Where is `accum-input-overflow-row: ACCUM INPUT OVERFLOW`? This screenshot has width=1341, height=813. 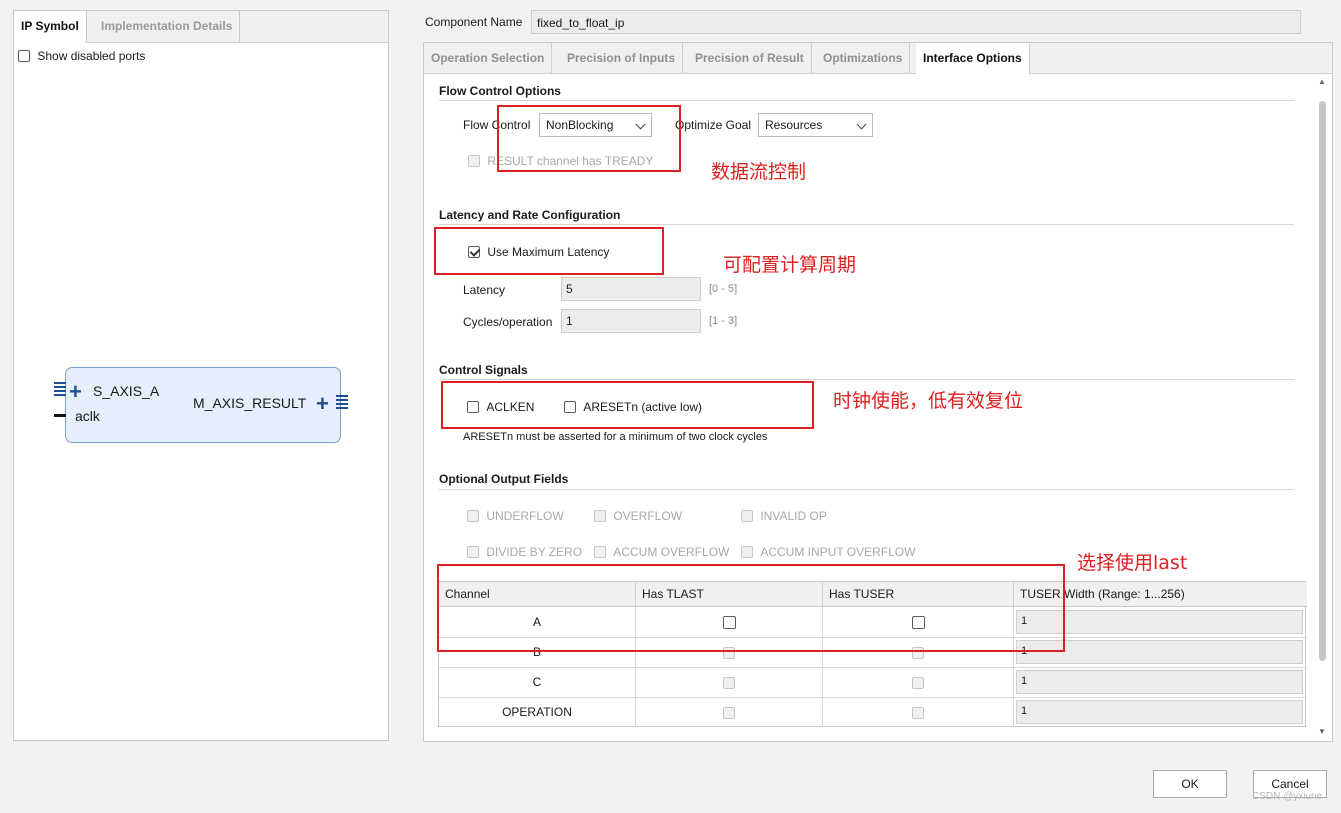 accum-input-overflow-row: ACCUM INPUT OVERFLOW is located at coordinates (828, 551).